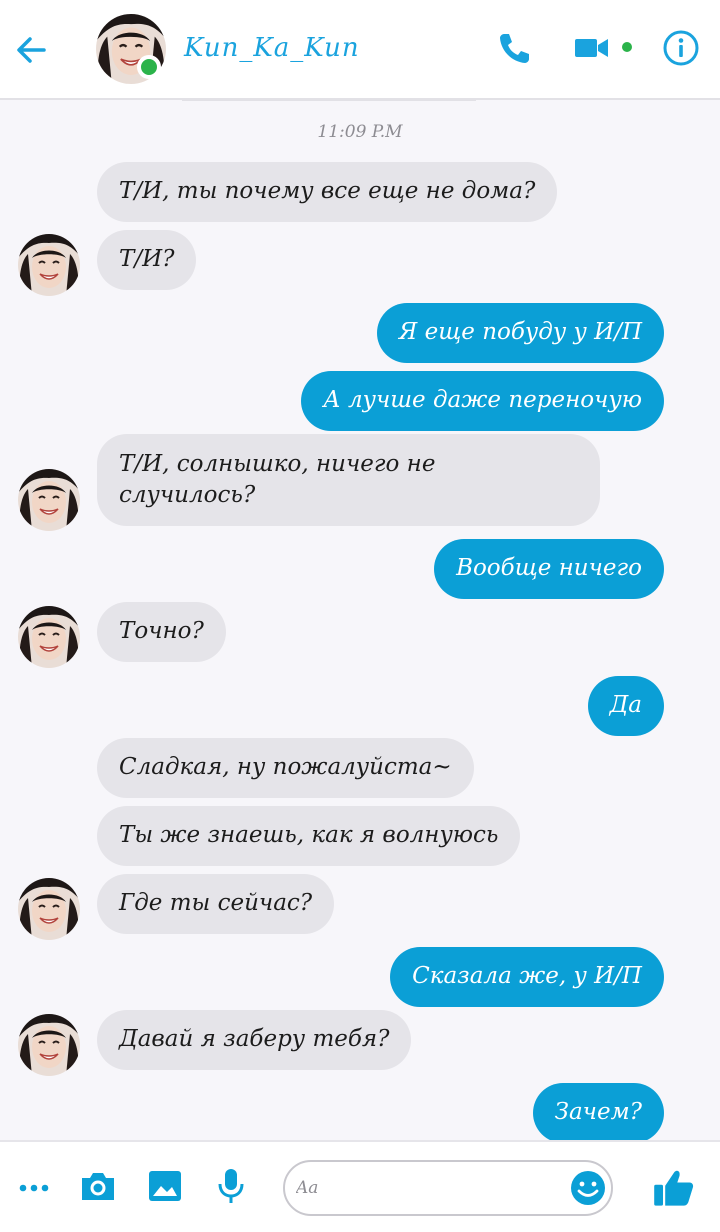  Describe the element at coordinates (598, 1113) in the screenshot. I see `outgoing-message: Зачем?` at that location.